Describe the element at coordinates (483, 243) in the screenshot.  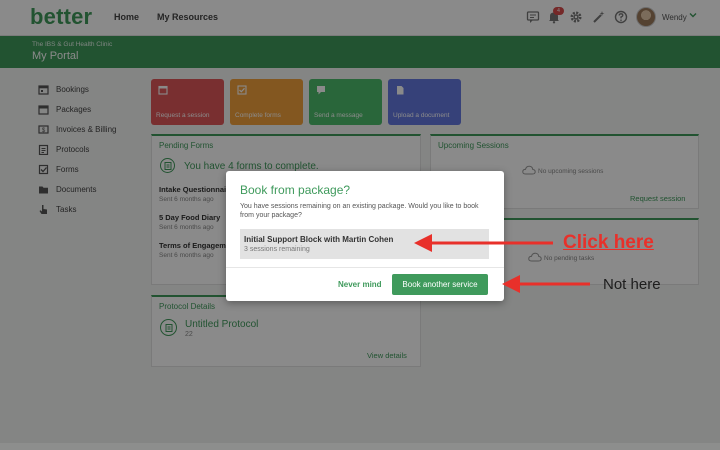
I see `arrow-to-package` at that location.